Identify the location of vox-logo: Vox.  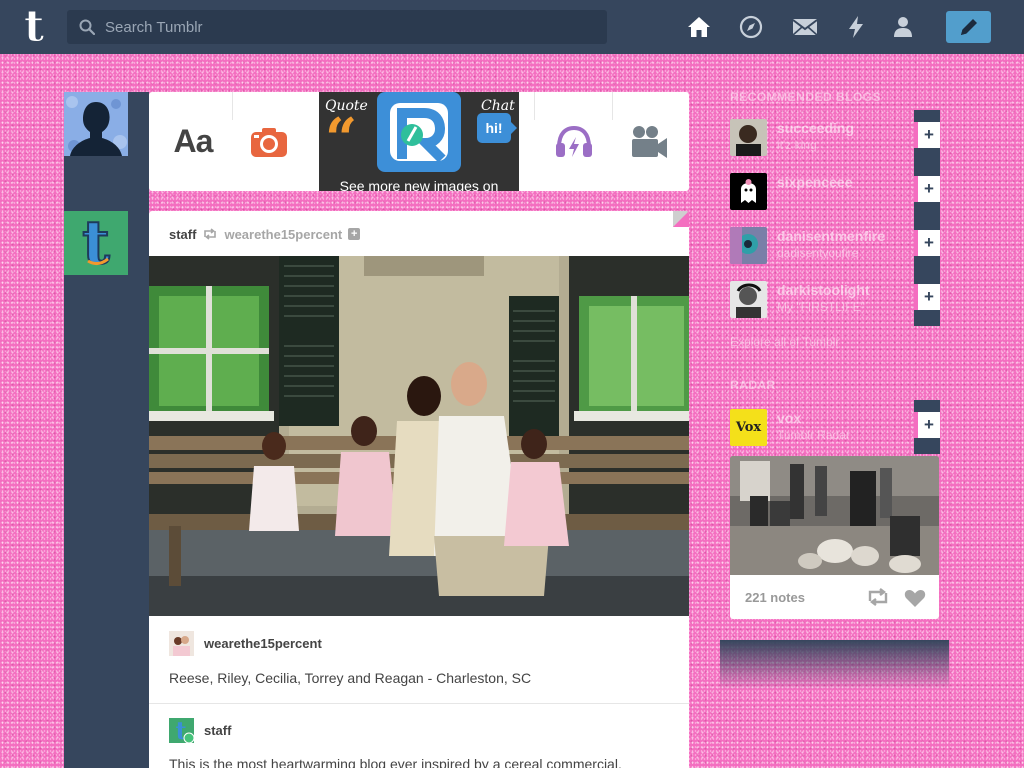
(748, 427).